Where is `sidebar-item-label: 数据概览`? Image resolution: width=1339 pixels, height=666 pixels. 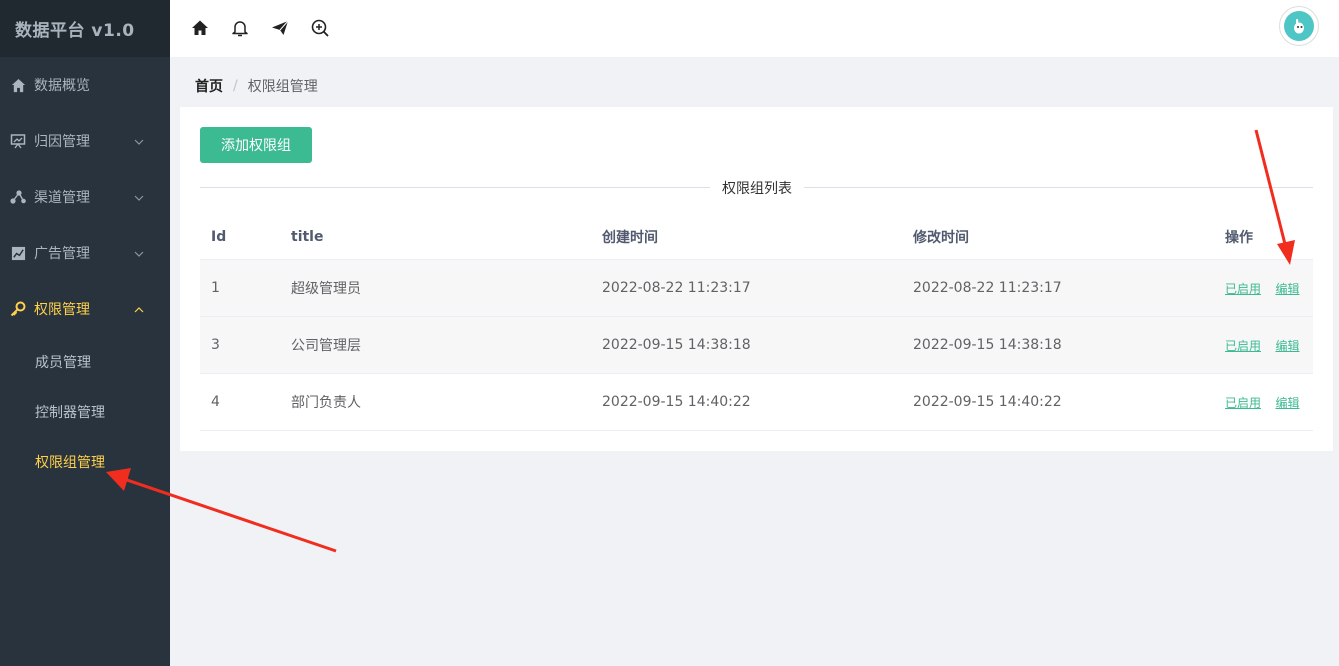 sidebar-item-label: 数据概览 is located at coordinates (62, 86).